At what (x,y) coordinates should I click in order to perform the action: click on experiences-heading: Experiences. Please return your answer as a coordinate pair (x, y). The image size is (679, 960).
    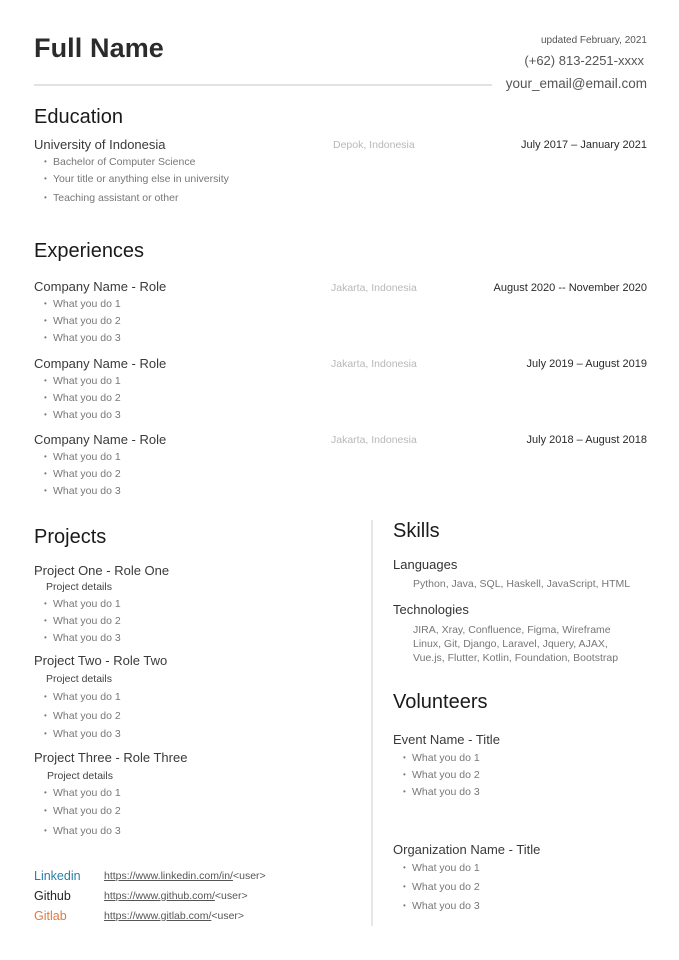
    Looking at the image, I should click on (89, 251).